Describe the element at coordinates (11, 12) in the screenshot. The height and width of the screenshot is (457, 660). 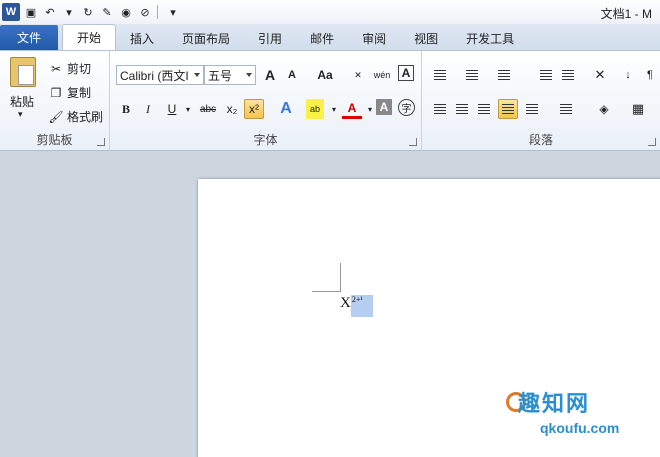
I see `word-logo-icon: W` at that location.